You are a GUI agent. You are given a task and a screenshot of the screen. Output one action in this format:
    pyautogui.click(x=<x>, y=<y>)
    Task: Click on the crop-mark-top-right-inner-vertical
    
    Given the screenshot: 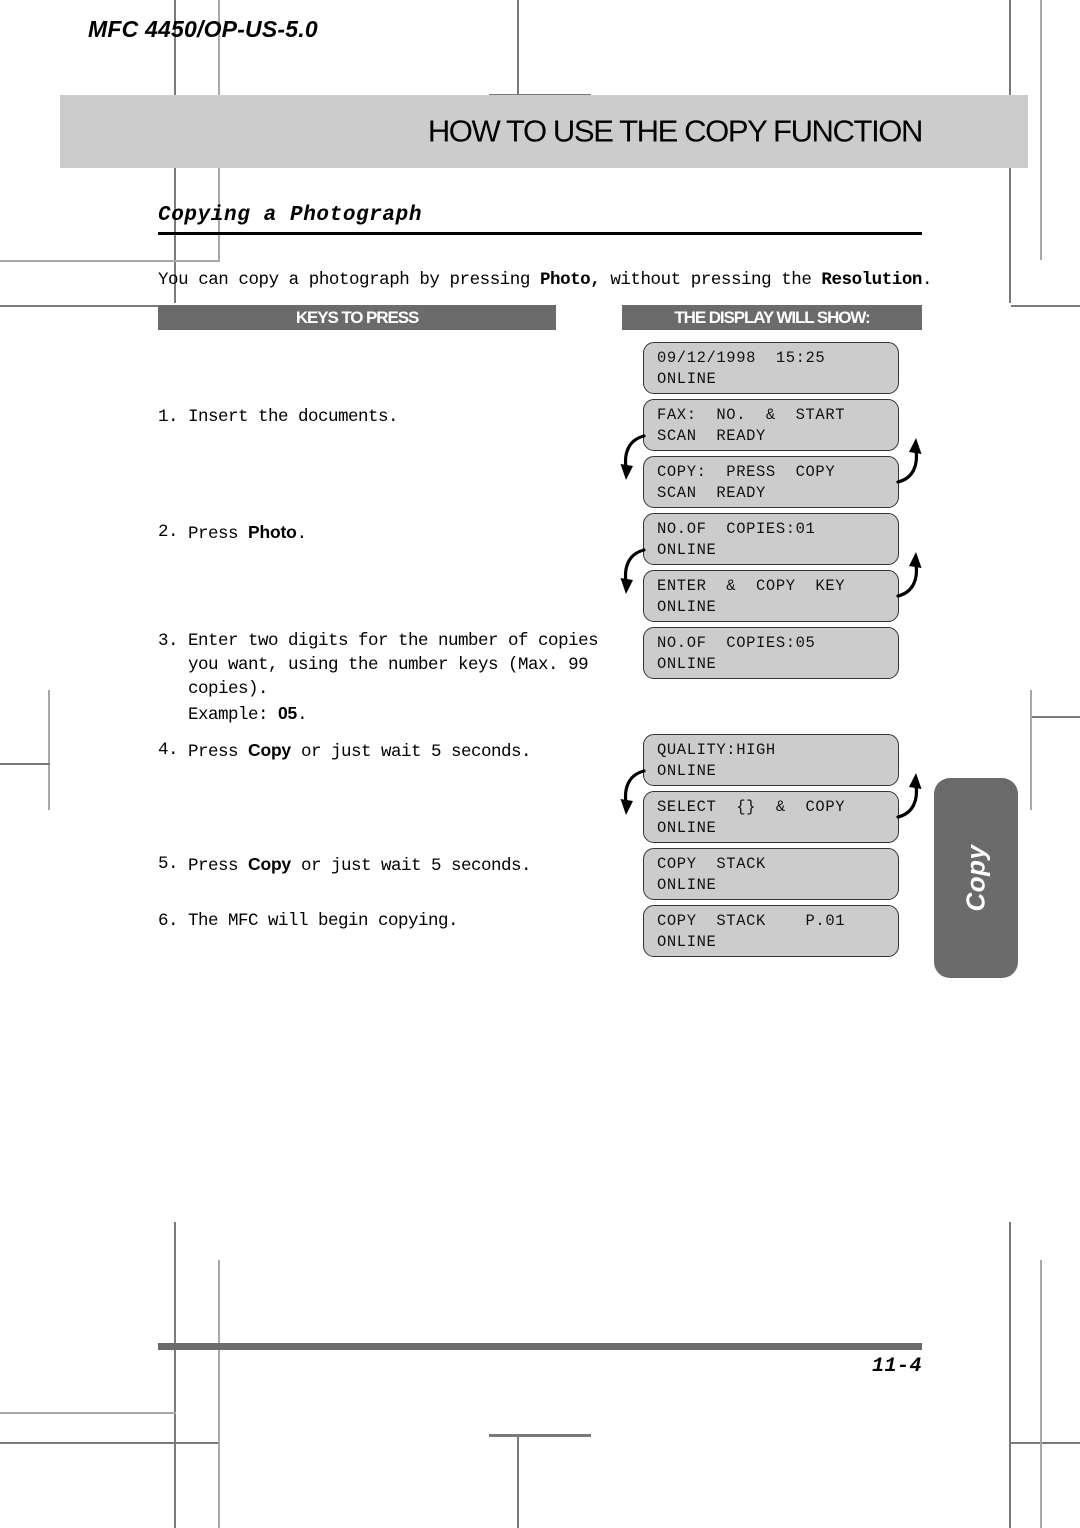 What is the action you would take?
    pyautogui.click(x=1041, y=130)
    